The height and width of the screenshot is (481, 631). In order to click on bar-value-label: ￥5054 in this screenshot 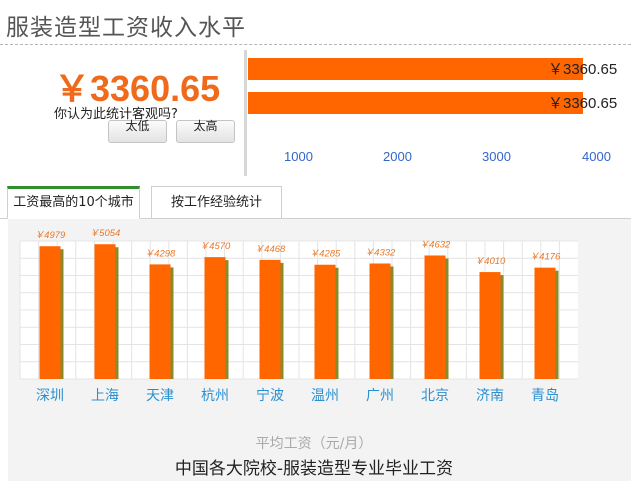, I will do `click(105, 233)`.